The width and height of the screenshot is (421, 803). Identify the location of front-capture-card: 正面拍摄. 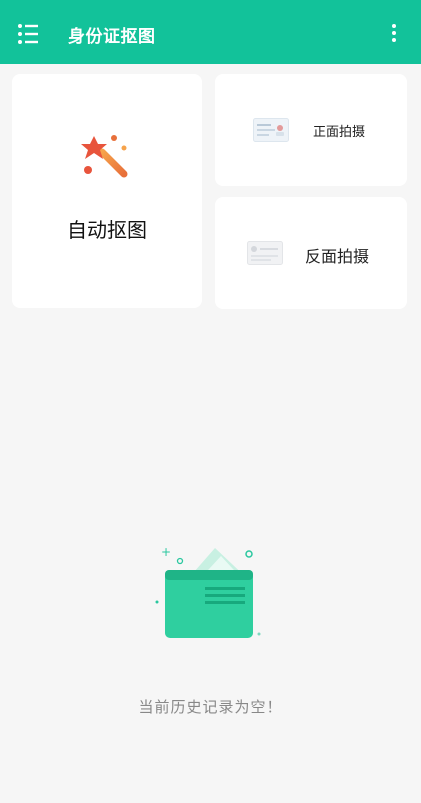
(311, 130).